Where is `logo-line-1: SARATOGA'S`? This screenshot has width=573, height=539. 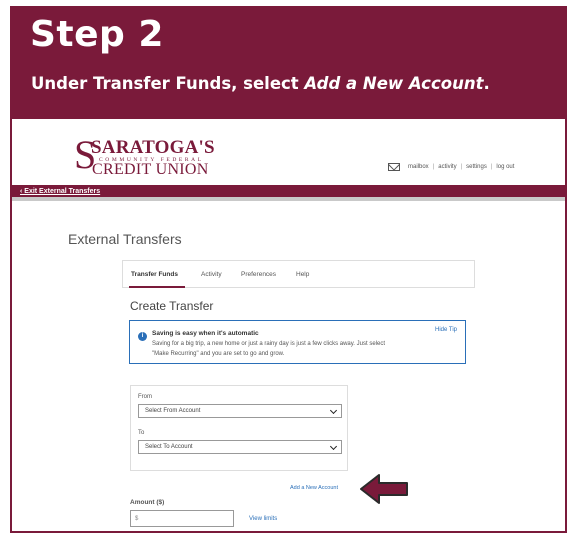
logo-line-1: SARATOGA'S is located at coordinates (153, 147).